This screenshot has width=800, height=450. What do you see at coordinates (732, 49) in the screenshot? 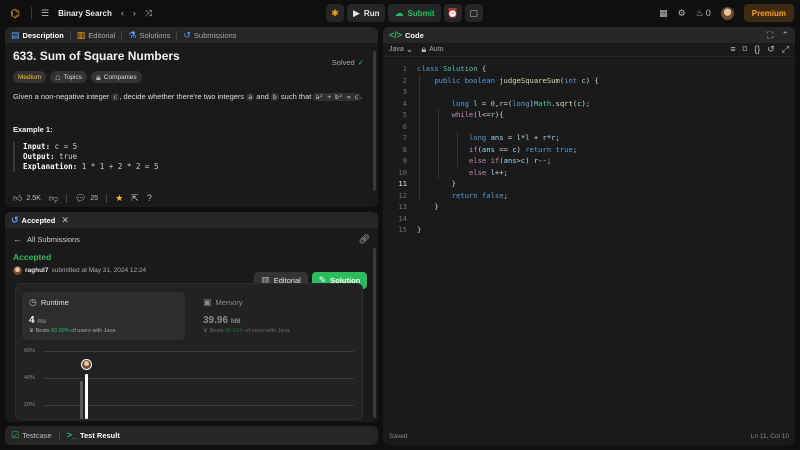
I see `format-icon: ≡` at bounding box center [732, 49].